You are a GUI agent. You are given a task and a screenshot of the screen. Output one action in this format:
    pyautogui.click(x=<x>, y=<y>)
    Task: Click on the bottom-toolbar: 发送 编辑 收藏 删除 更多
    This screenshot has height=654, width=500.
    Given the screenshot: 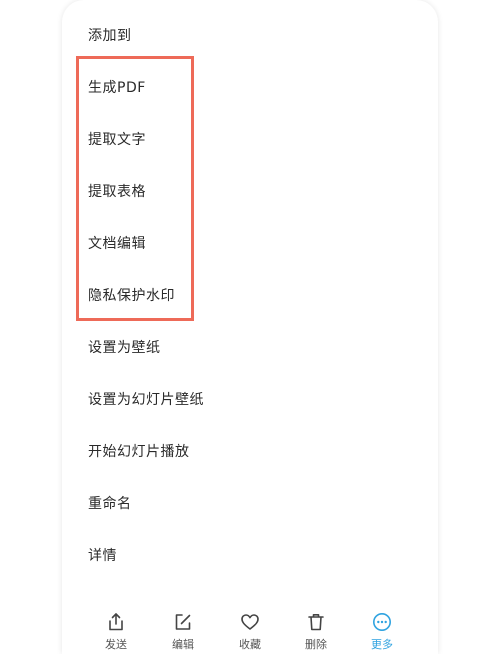 What is the action you would take?
    pyautogui.click(x=250, y=629)
    